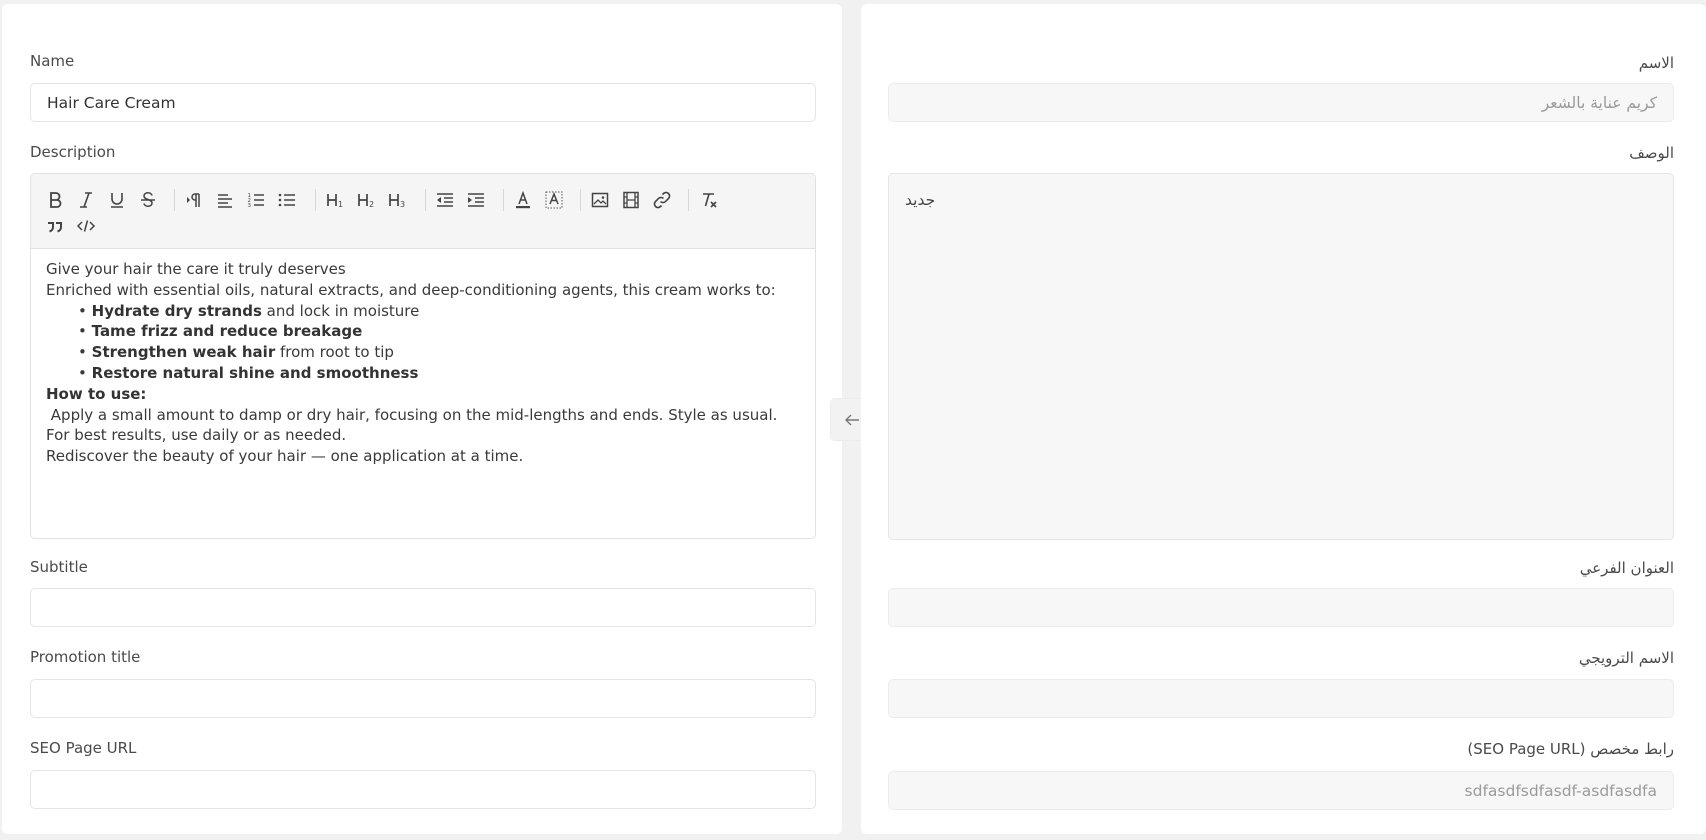 Image resolution: width=1706 pixels, height=840 pixels. I want to click on video-icon, so click(631, 200).